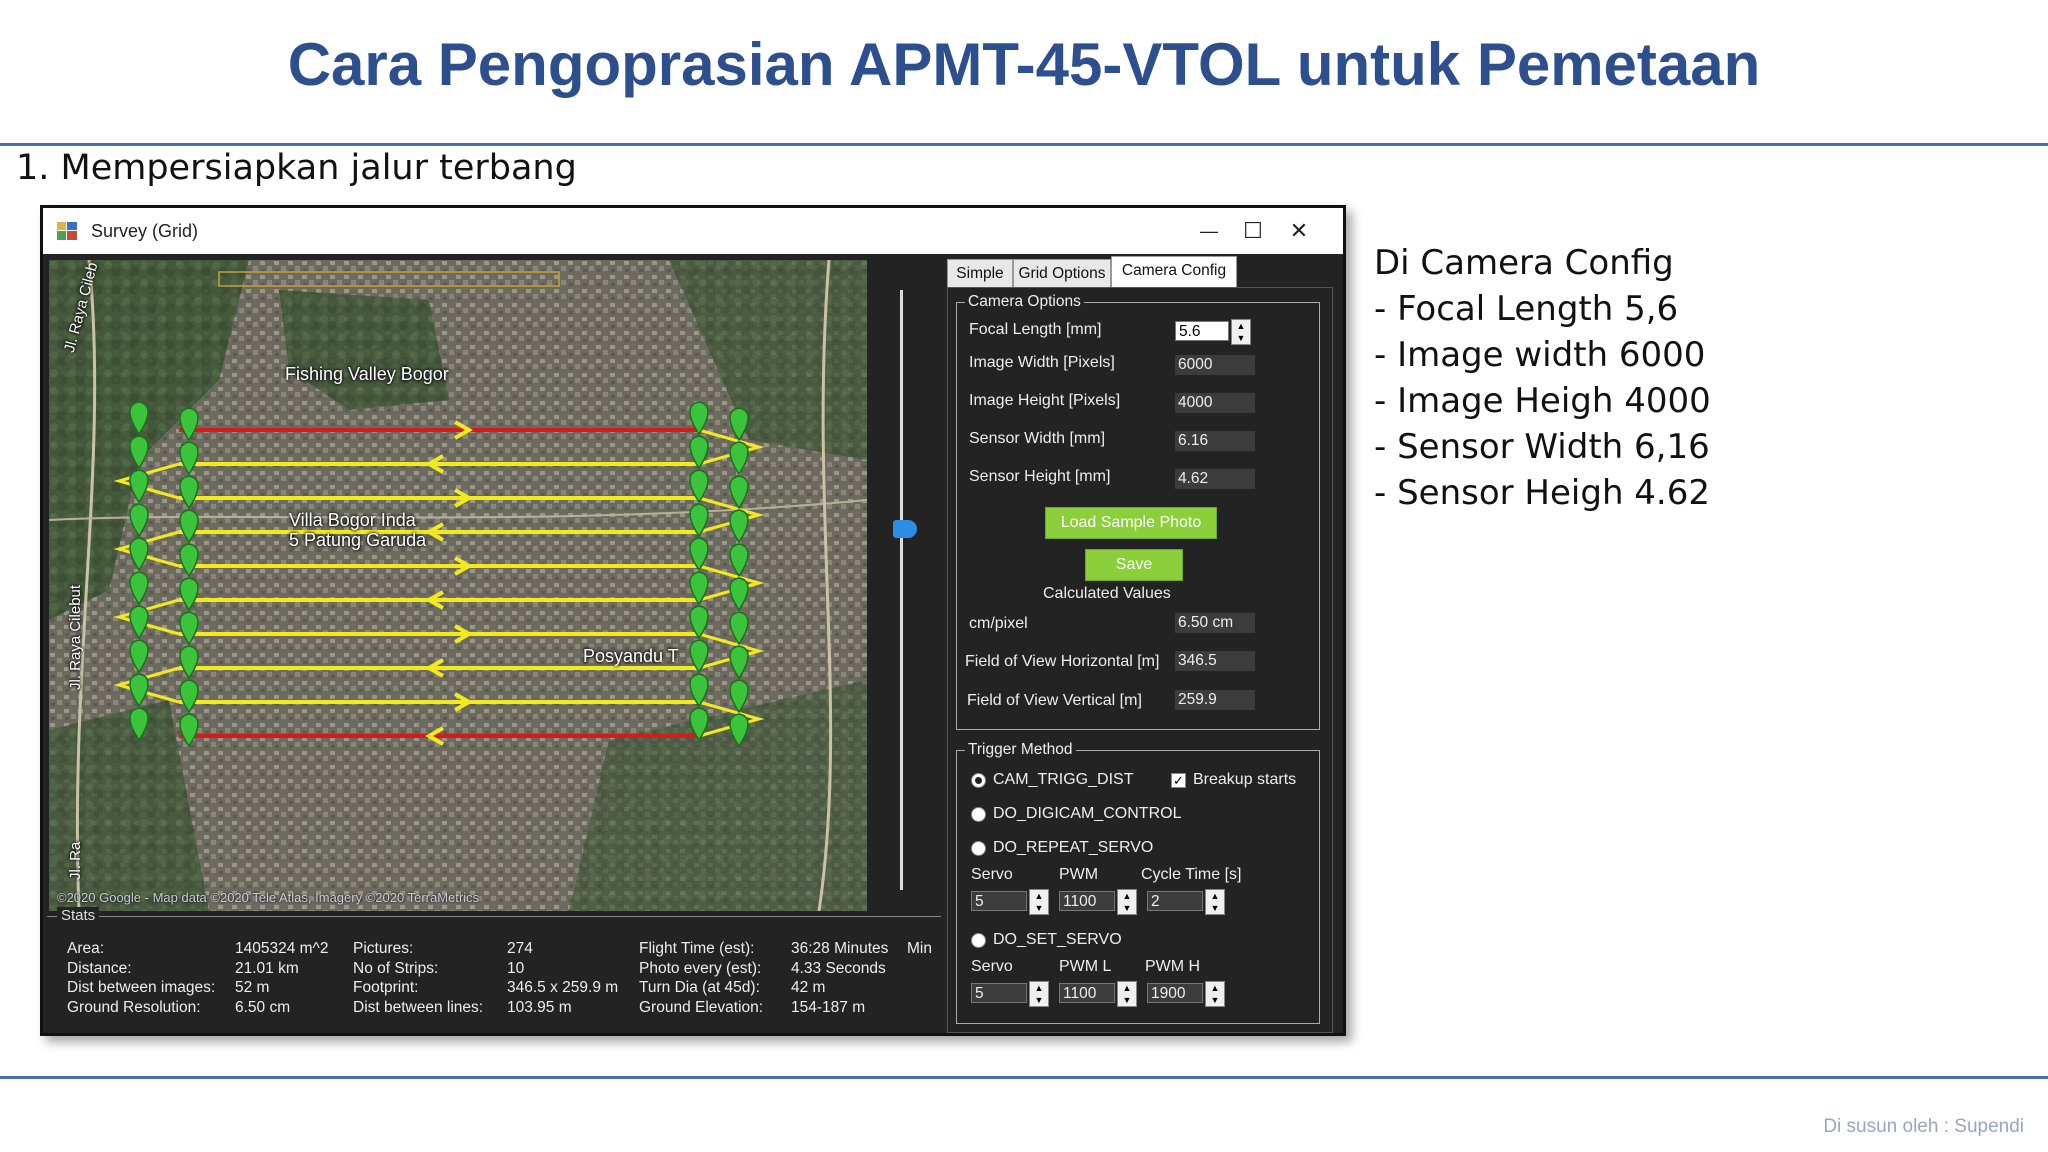 Image resolution: width=2048 pixels, height=1152 pixels. What do you see at coordinates (281, 978) in the screenshot?
I see `stats-col1-values: 1405324 m^2 21.01 km 52 m 6.50 cm` at bounding box center [281, 978].